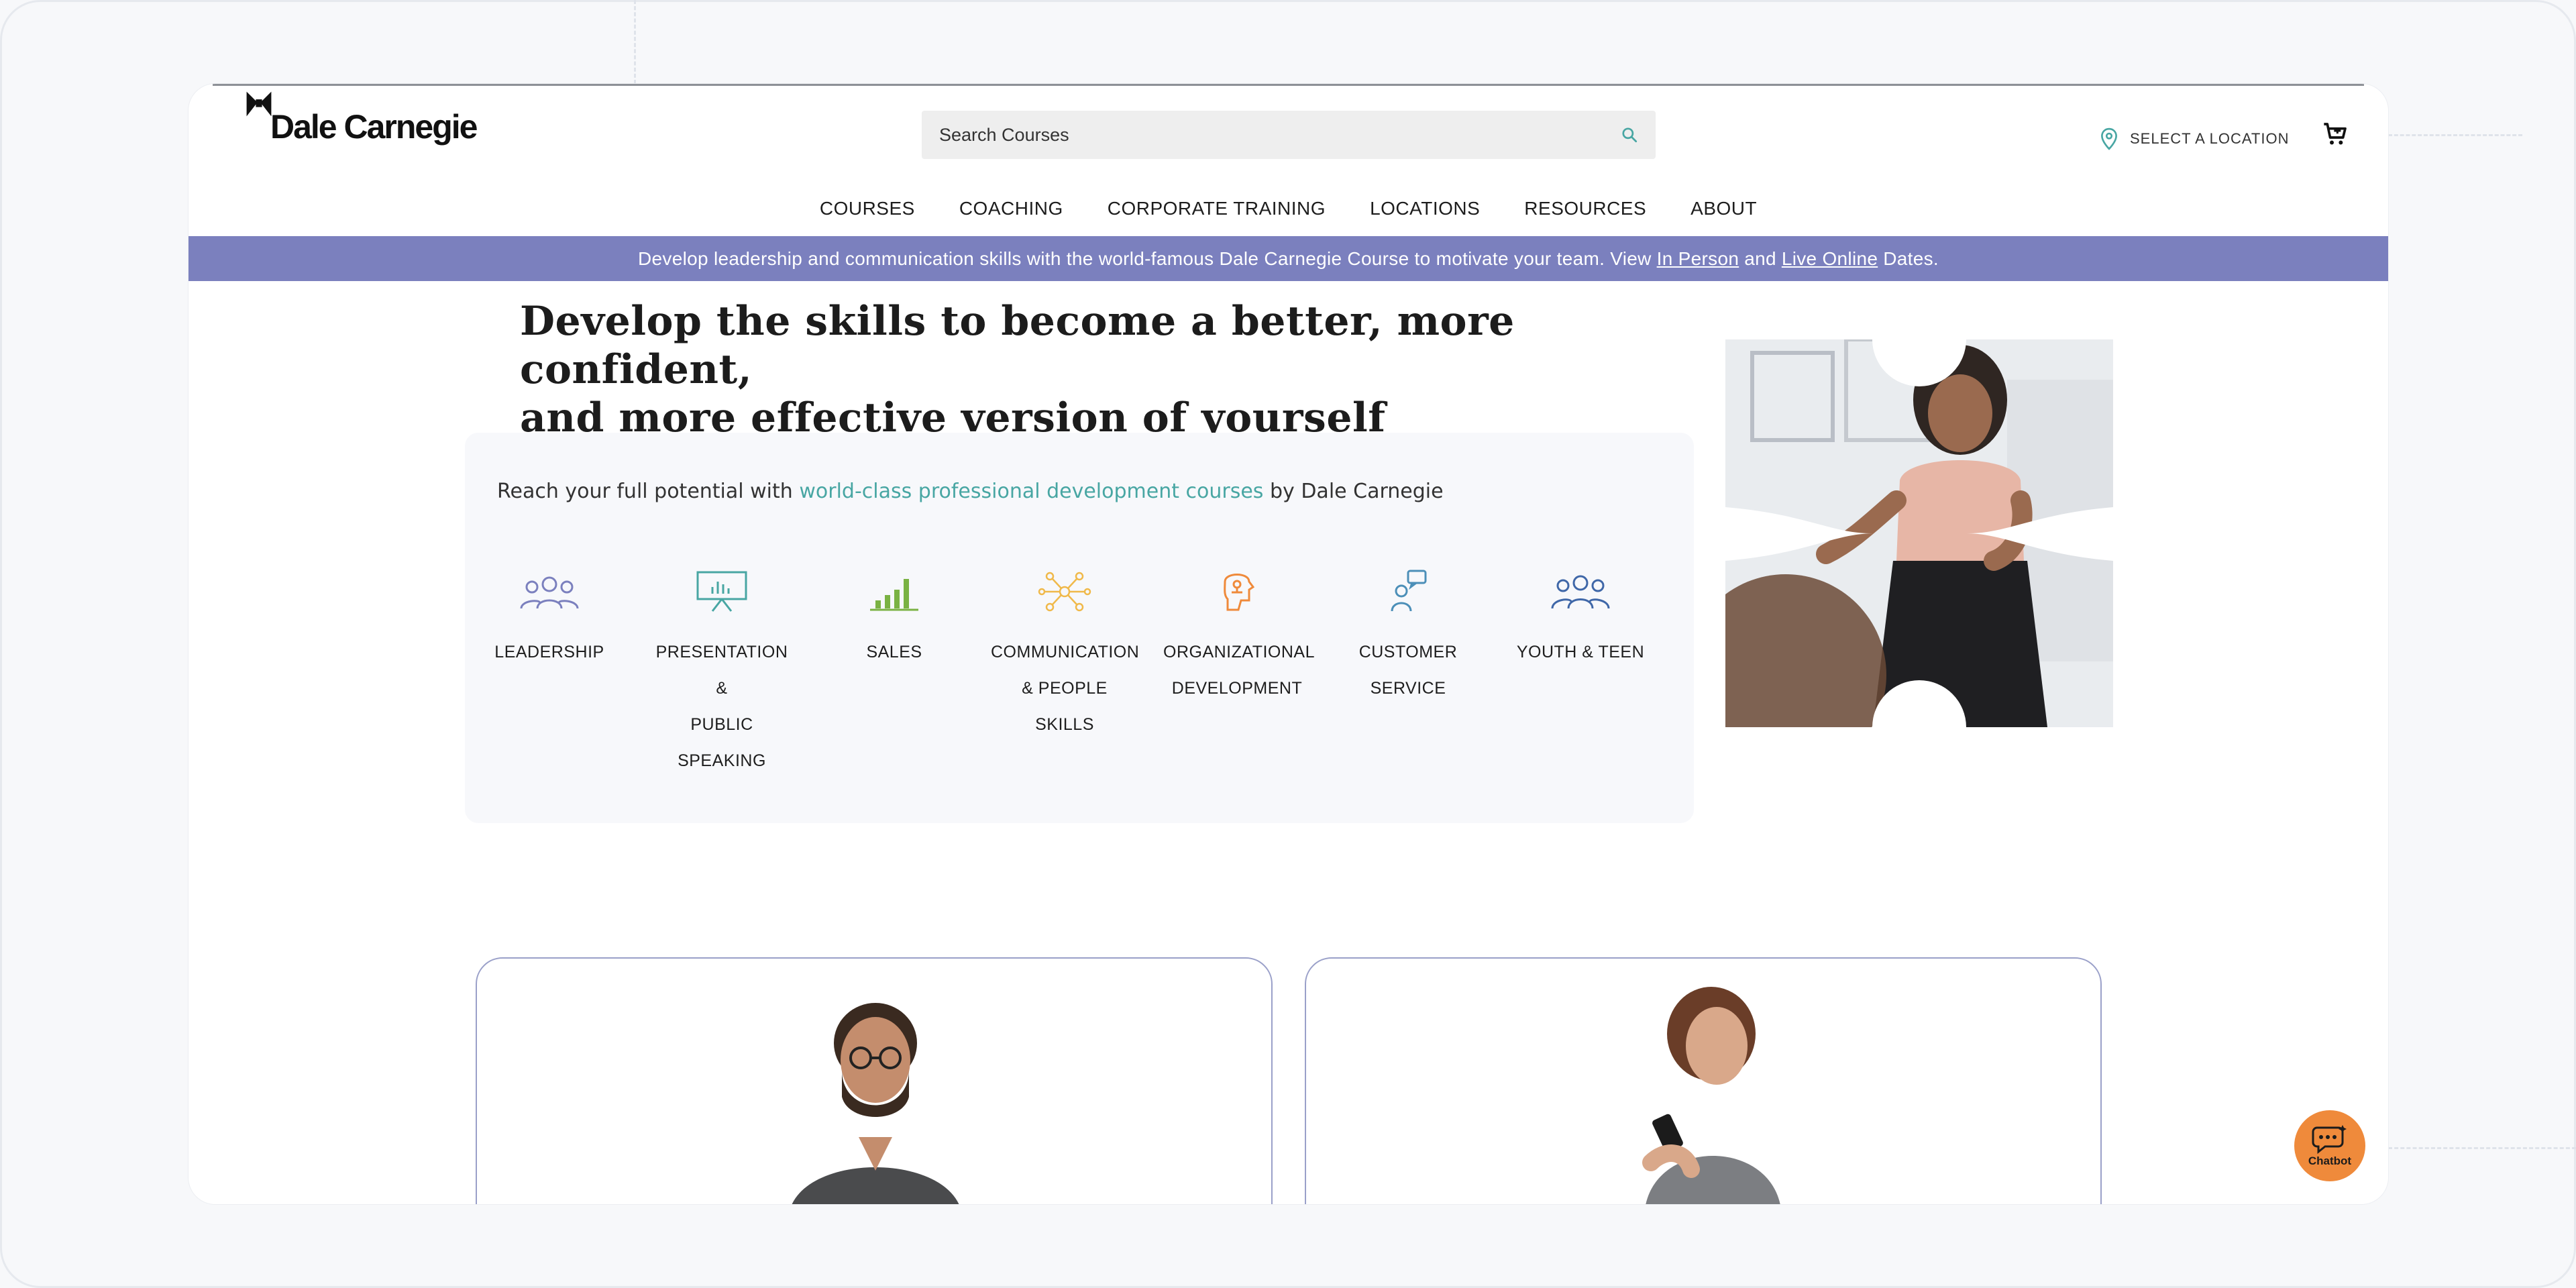  I want to click on category-label: CUSTOMER, so click(1408, 652).